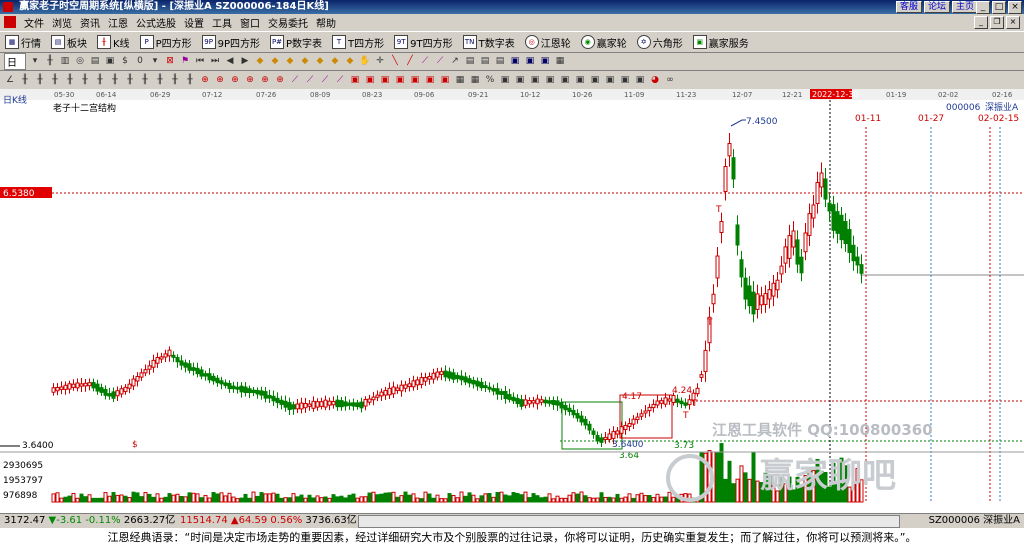  Describe the element at coordinates (983, 7) in the screenshot. I see `minimize-icon: _` at that location.